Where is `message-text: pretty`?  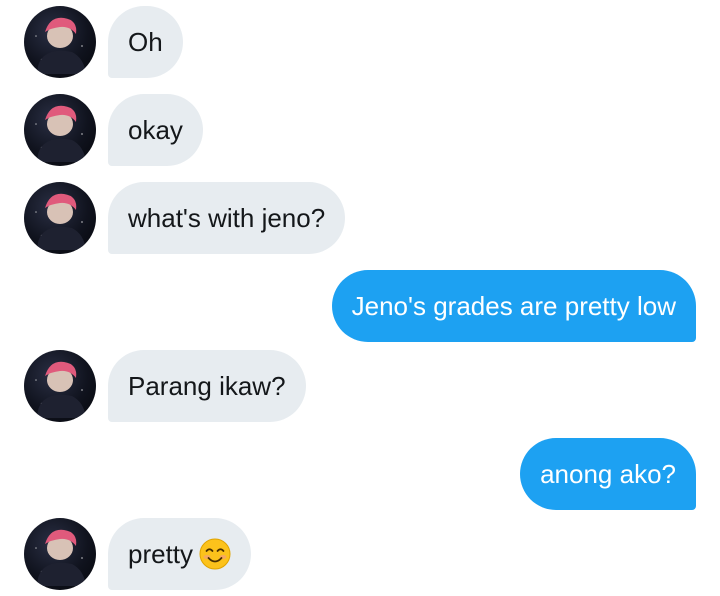 message-text: pretty is located at coordinates (161, 554).